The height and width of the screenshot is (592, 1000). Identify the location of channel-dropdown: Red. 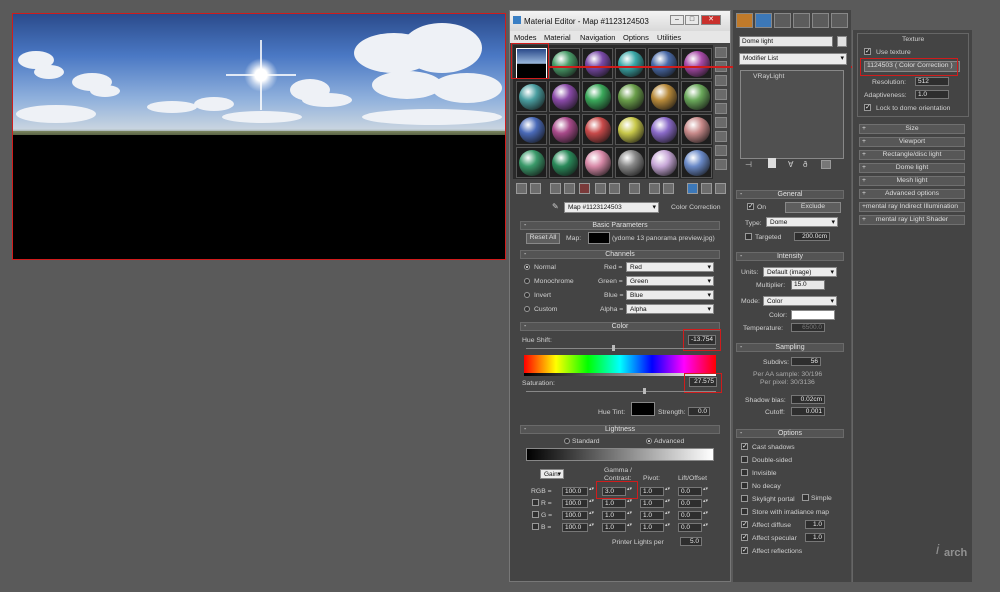
(670, 267).